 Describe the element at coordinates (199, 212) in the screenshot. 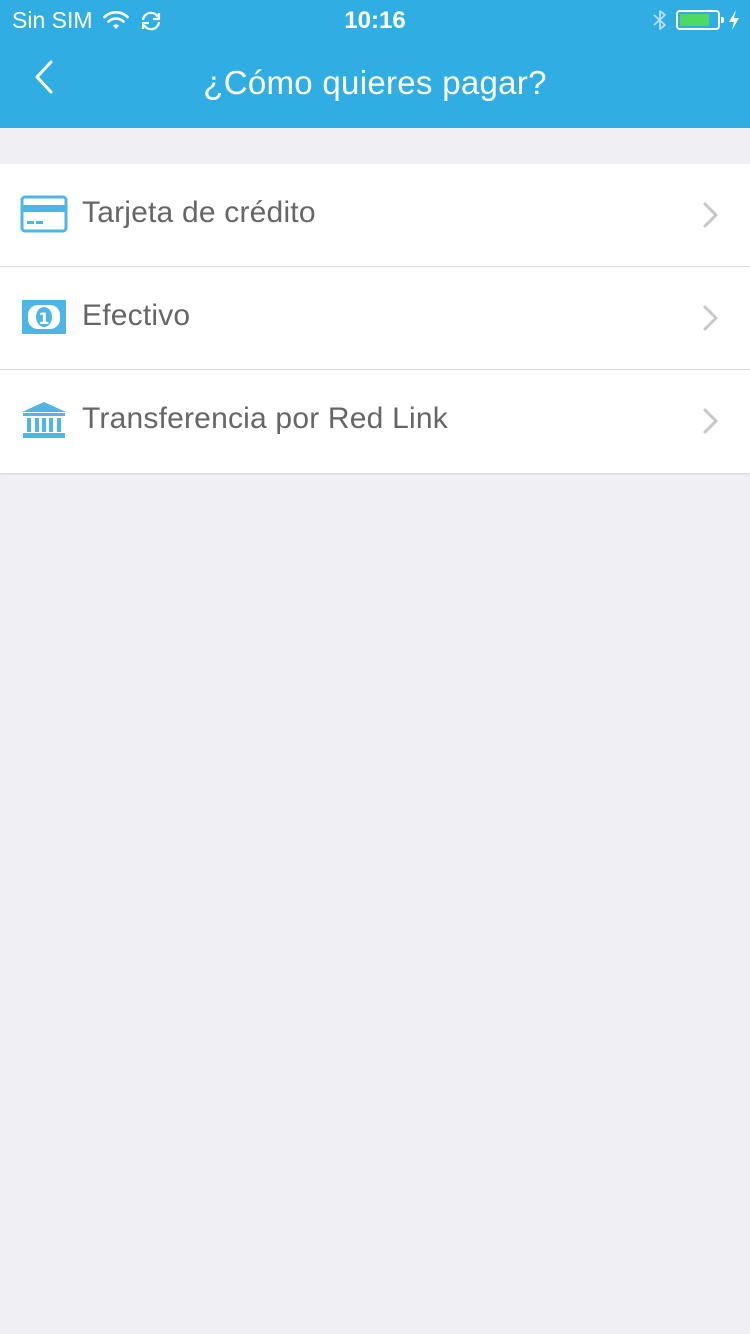

I see `payment-option-label: Tarjeta de crédito` at that location.